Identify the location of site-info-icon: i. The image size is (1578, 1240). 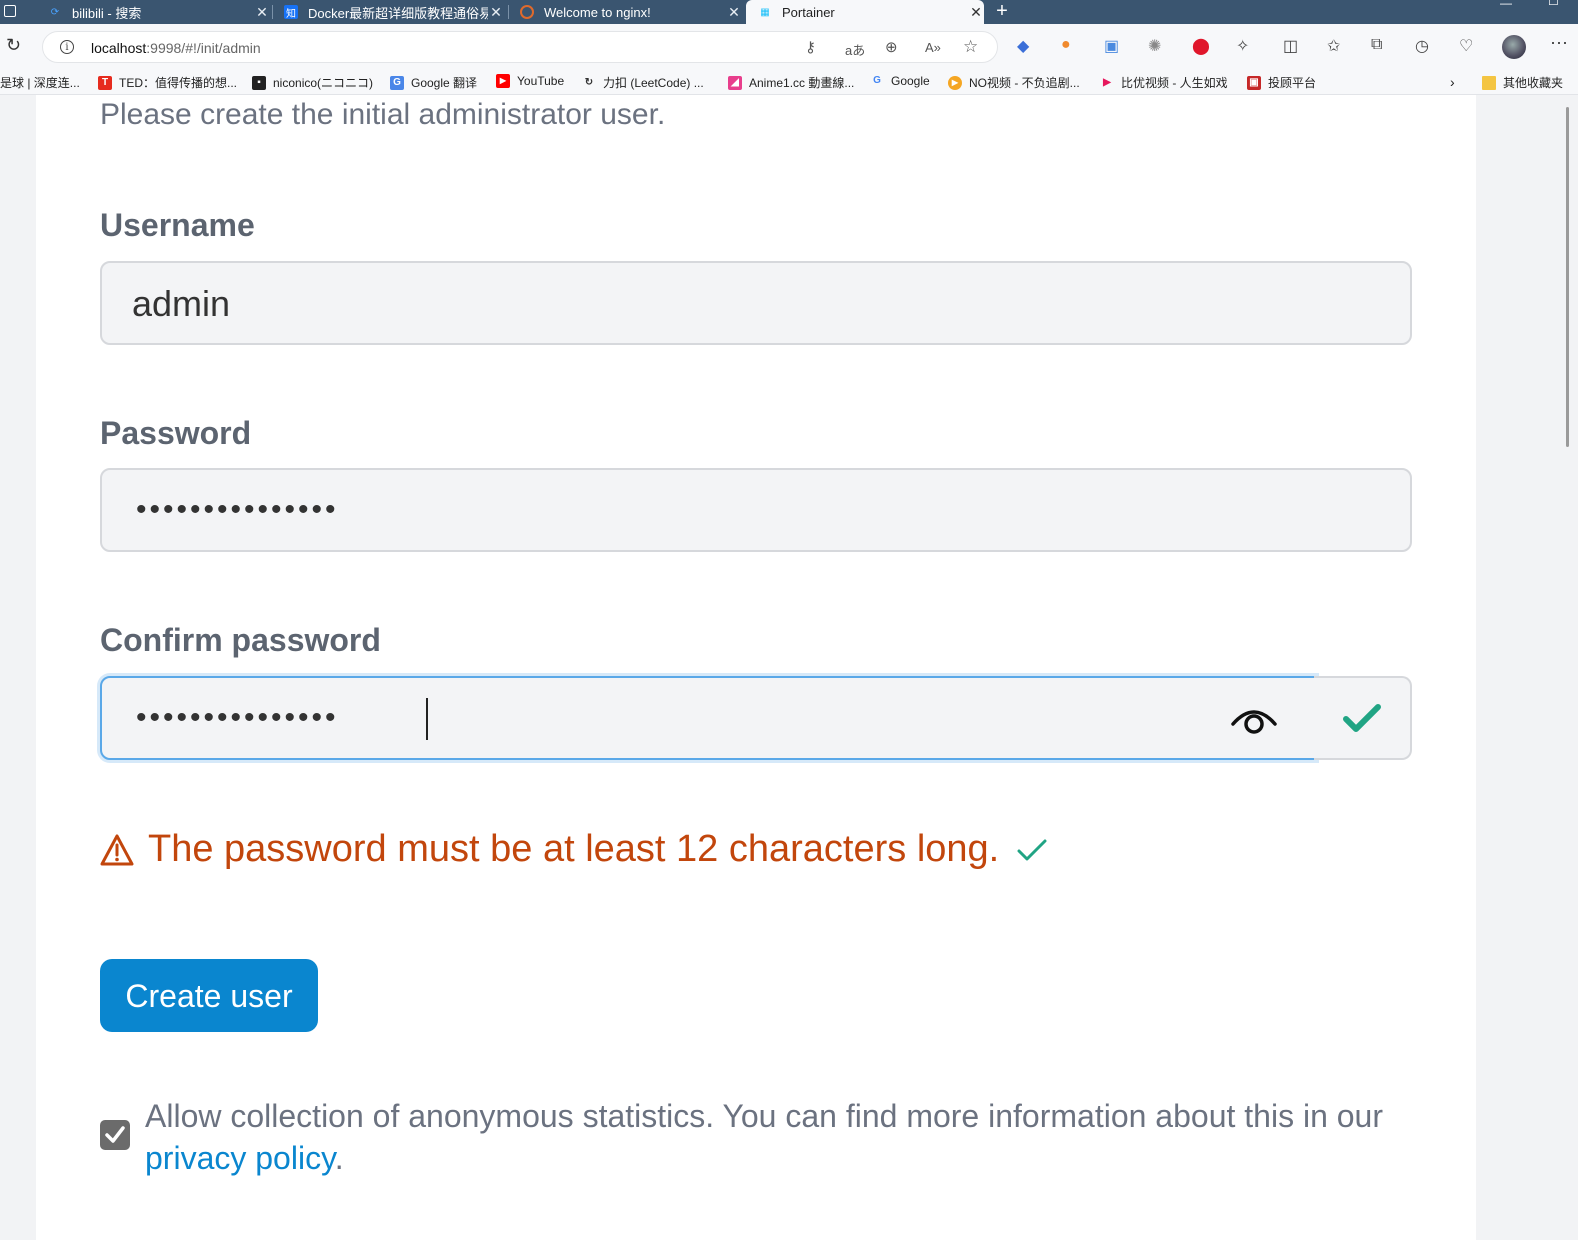
(67, 47).